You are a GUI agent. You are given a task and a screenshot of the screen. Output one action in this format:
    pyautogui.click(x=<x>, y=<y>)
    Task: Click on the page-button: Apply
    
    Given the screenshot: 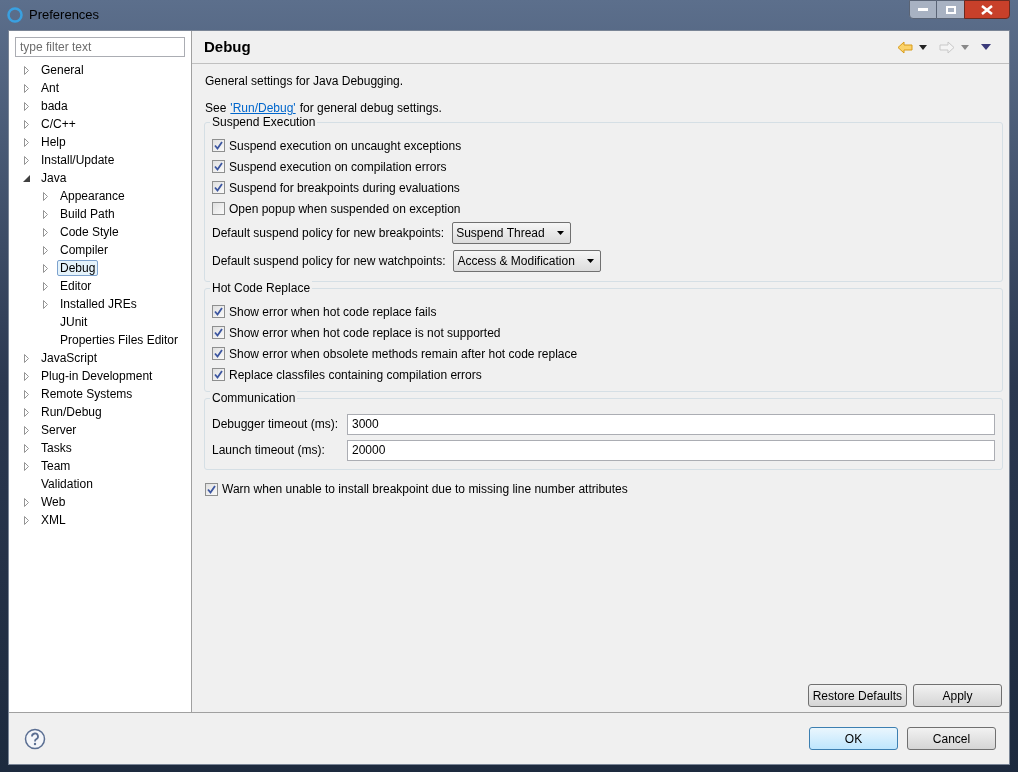 What is the action you would take?
    pyautogui.click(x=957, y=695)
    